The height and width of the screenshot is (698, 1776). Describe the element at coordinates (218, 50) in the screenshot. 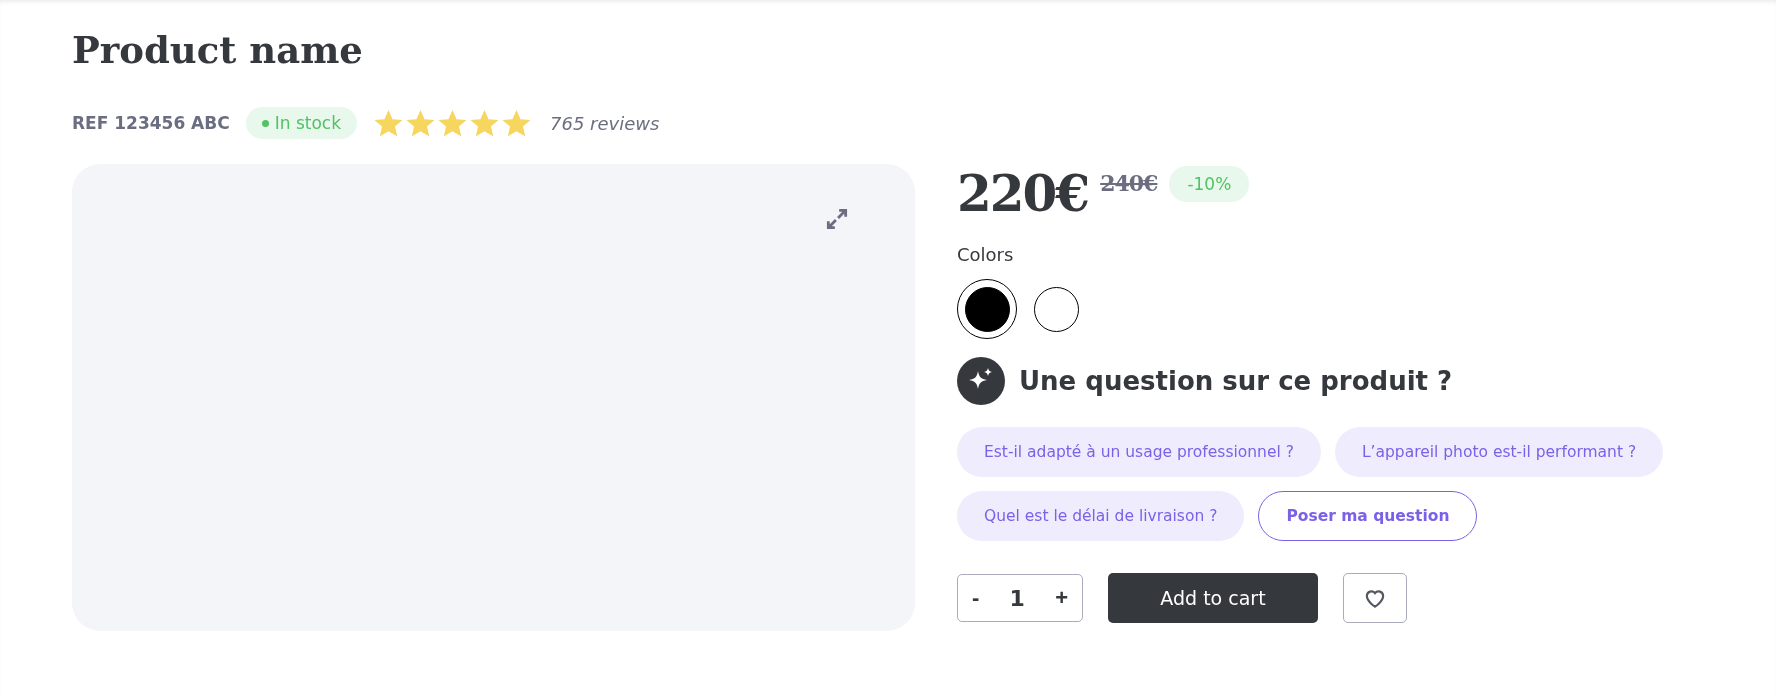

I see `product-title: Product name` at that location.